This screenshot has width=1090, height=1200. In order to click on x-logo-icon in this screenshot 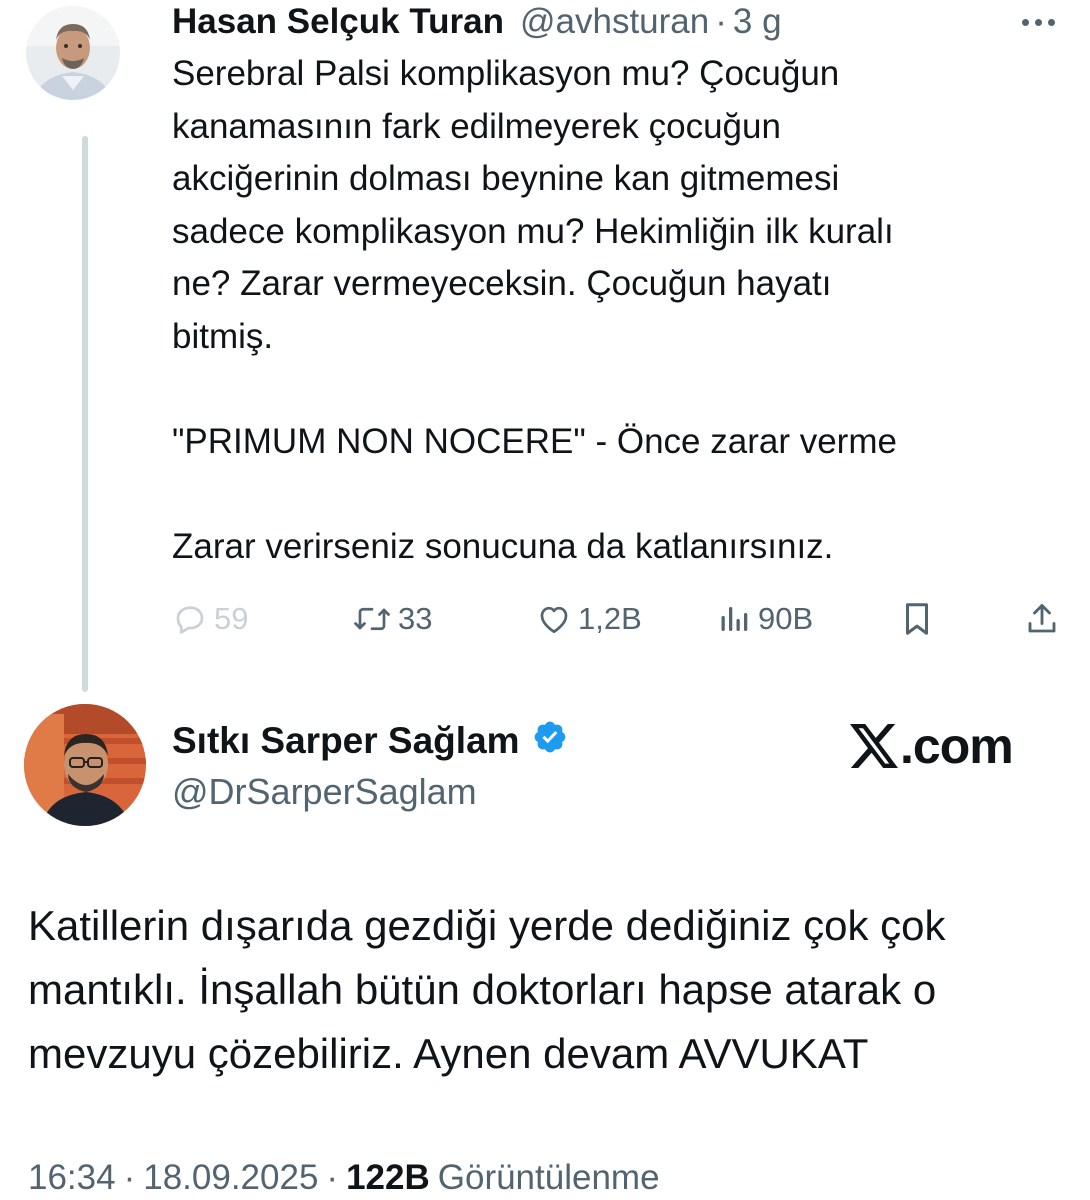, I will do `click(874, 746)`.